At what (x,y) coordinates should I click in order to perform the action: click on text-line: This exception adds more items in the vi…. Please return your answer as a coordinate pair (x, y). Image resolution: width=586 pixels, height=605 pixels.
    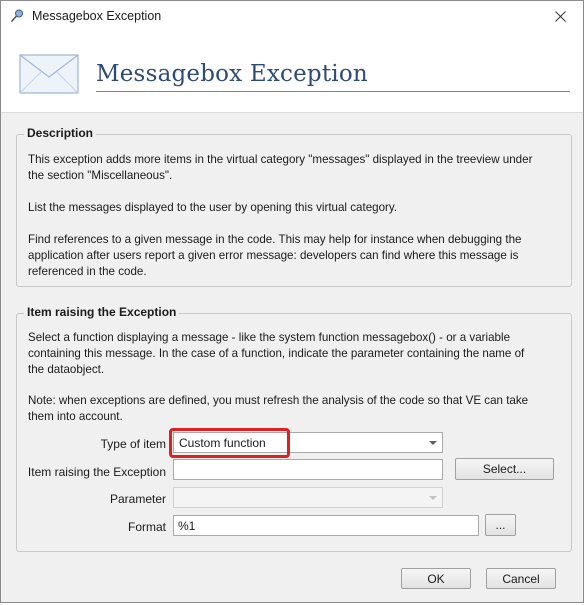
    Looking at the image, I should click on (280, 159).